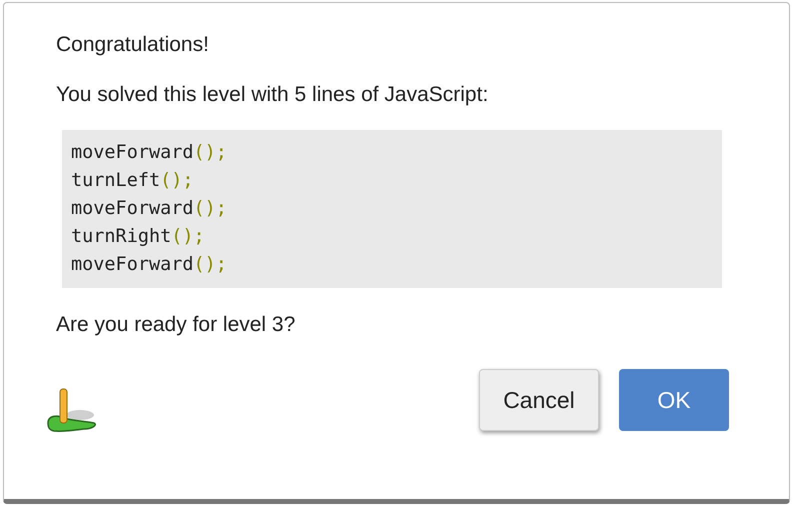 The width and height of the screenshot is (793, 511). Describe the element at coordinates (539, 400) in the screenshot. I see `cancel-button: Cancel` at that location.